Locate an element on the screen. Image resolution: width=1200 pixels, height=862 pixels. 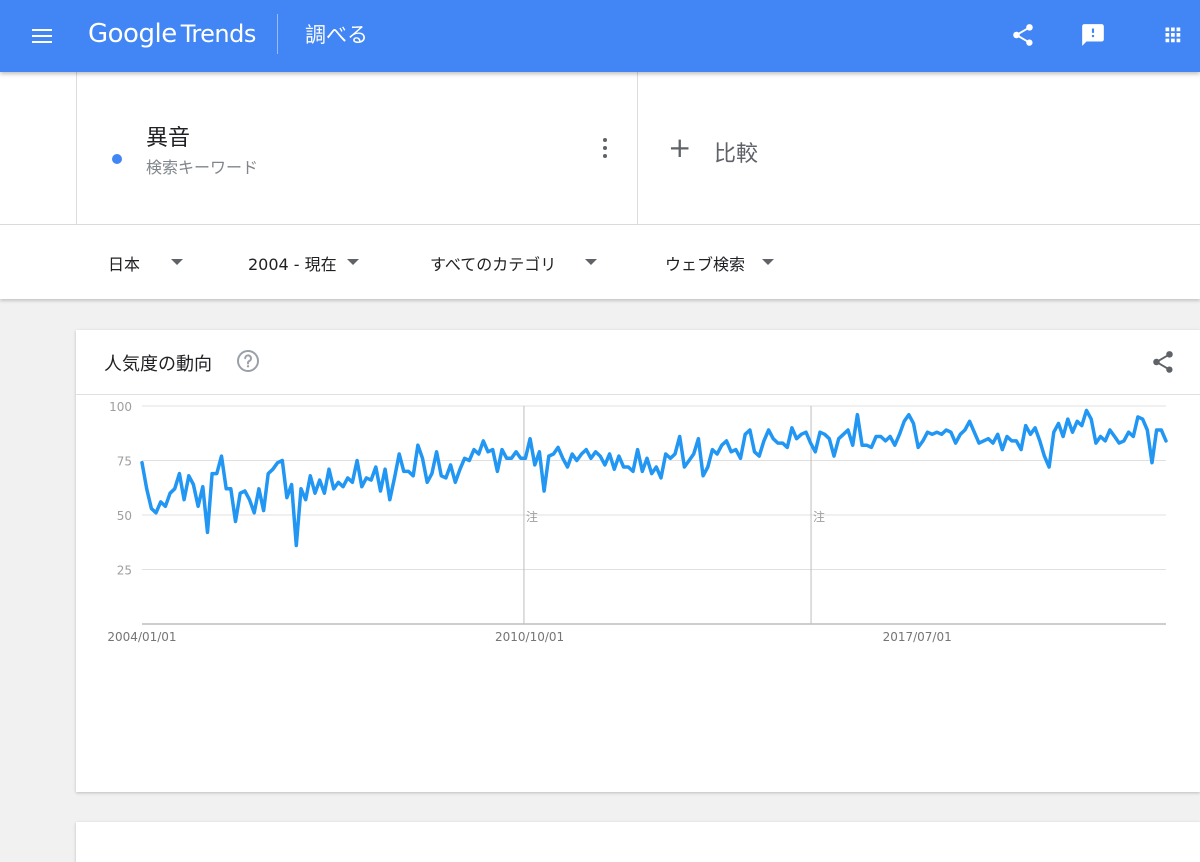
filter-search-type: ウェブ検索 is located at coordinates (719, 263).